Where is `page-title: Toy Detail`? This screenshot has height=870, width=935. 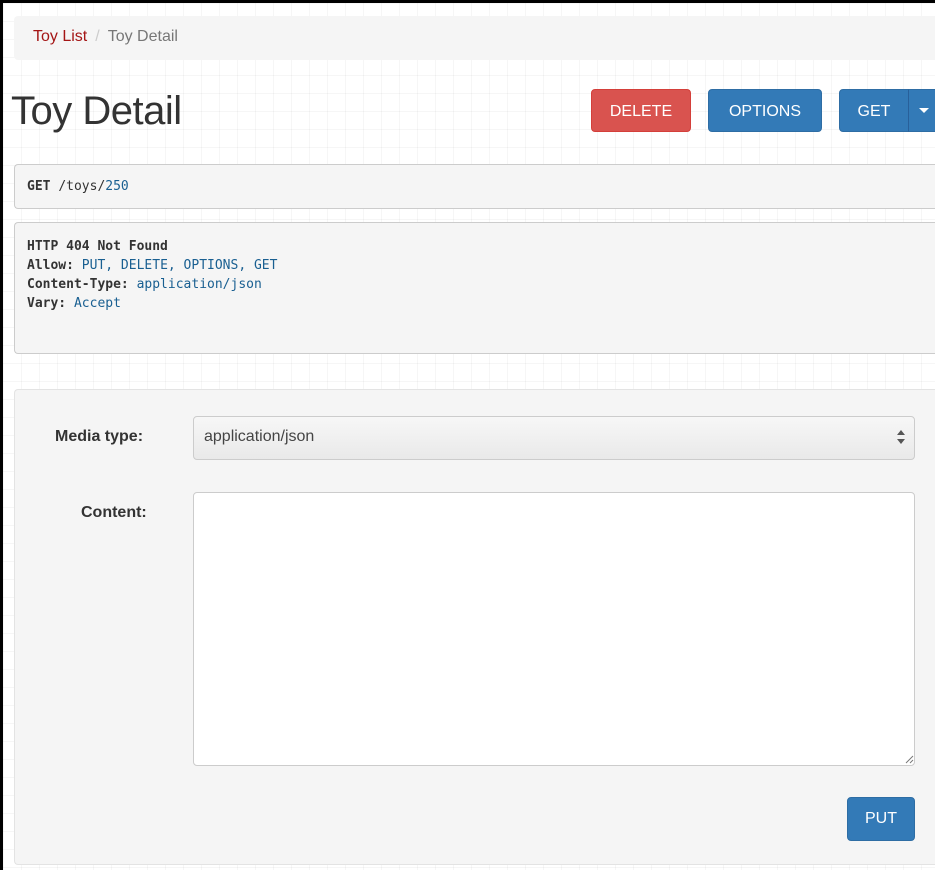 page-title: Toy Detail is located at coordinates (96, 111).